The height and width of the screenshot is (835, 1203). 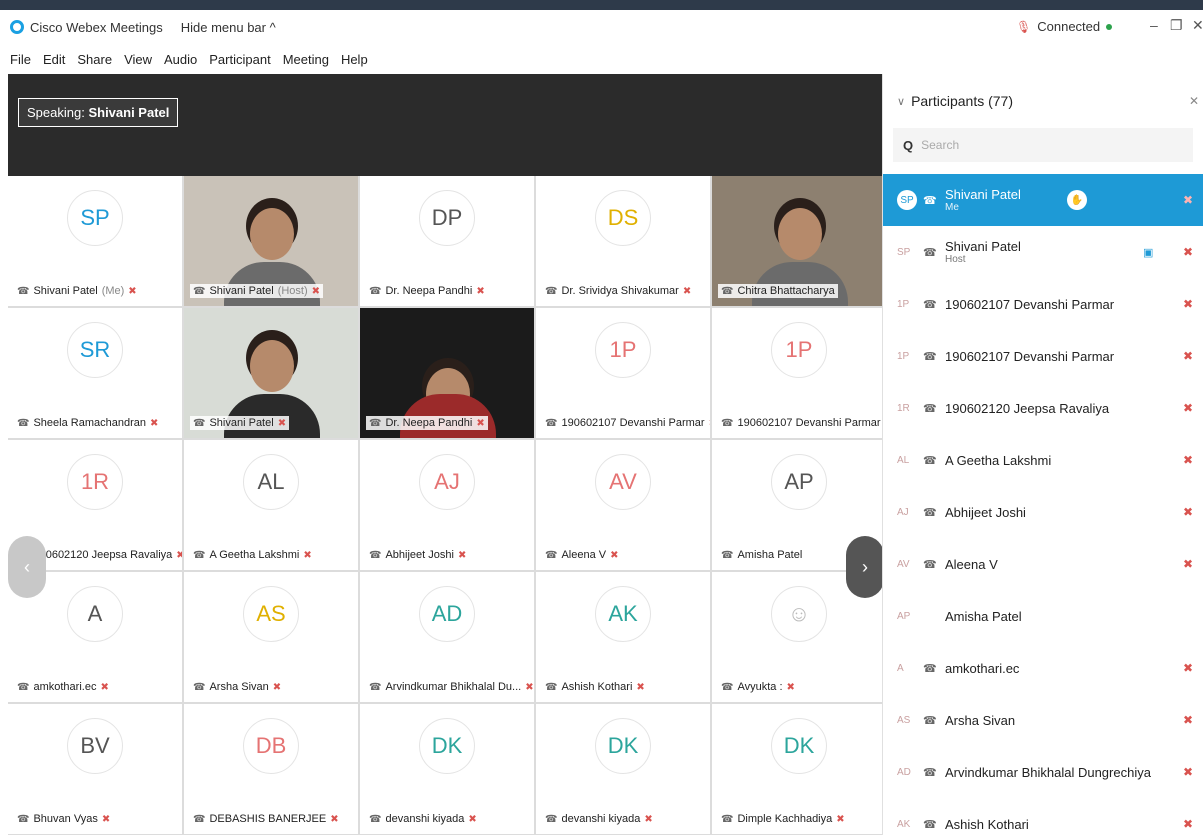 What do you see at coordinates (20, 59) in the screenshot?
I see `menu-file: File` at bounding box center [20, 59].